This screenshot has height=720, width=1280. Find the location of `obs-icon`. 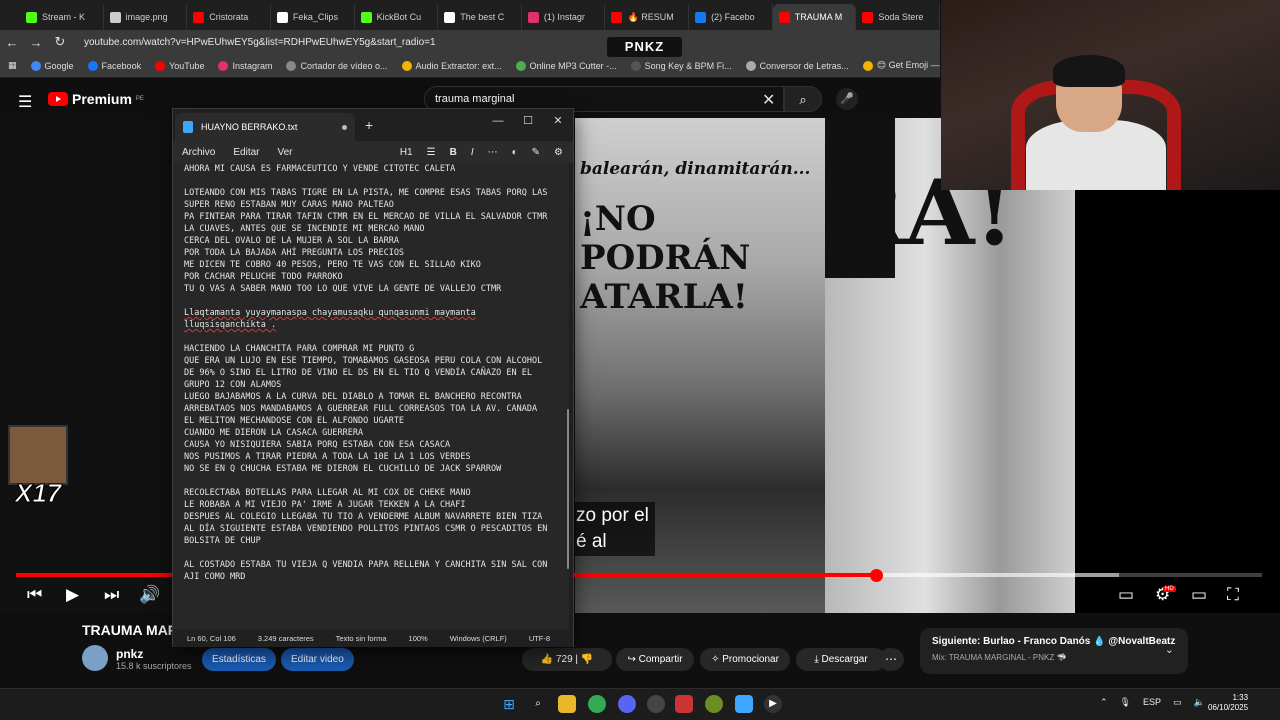

obs-icon is located at coordinates (656, 704).